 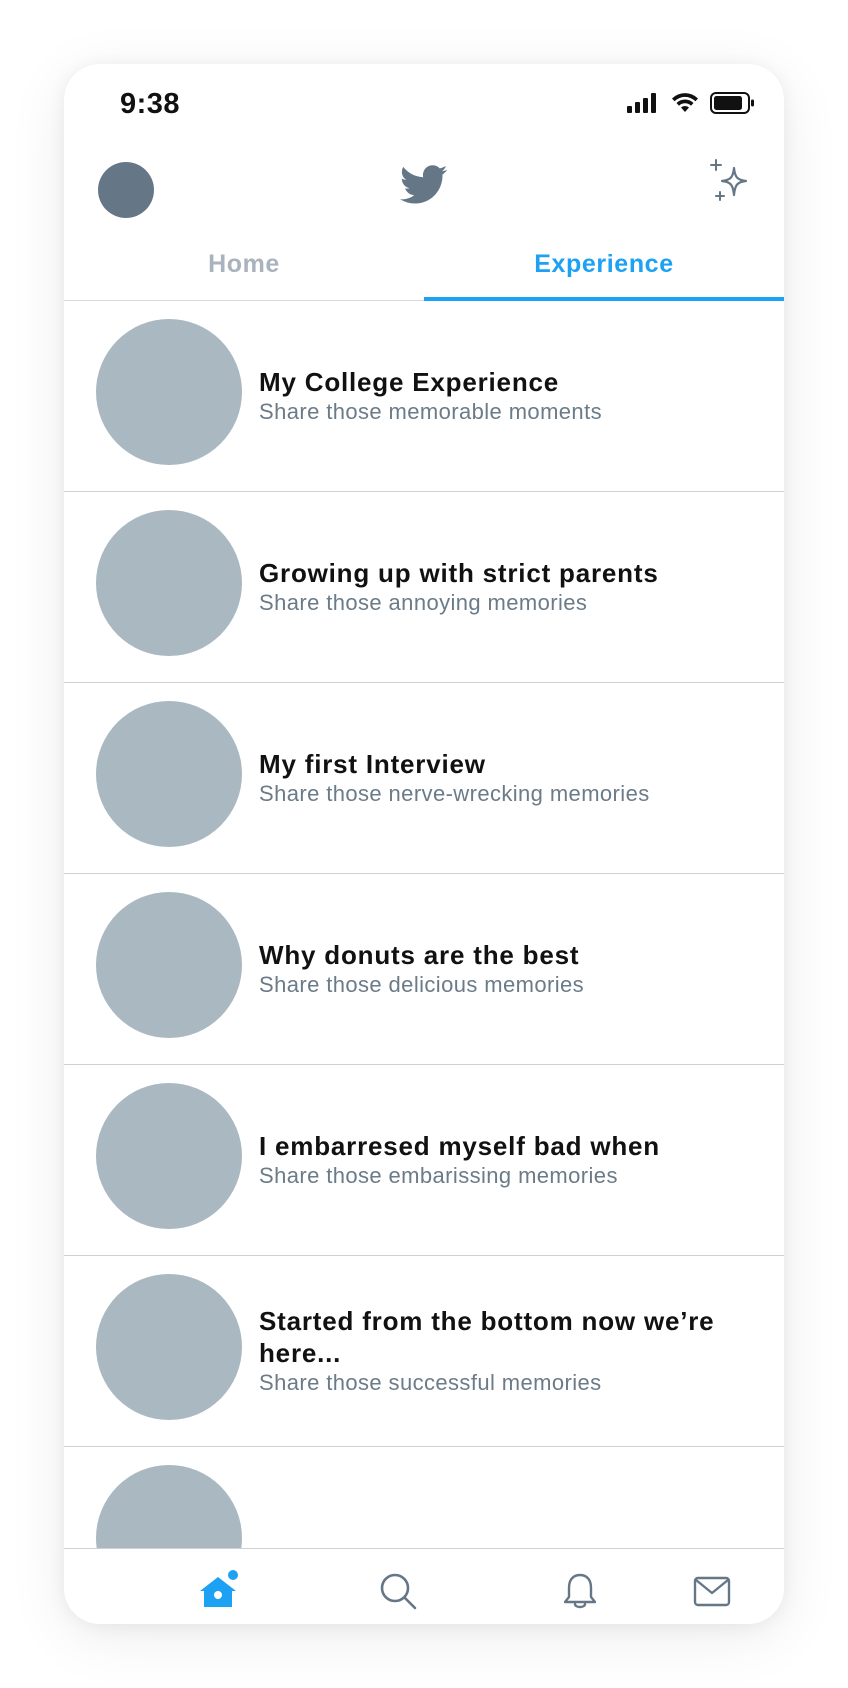 What do you see at coordinates (419, 955) in the screenshot?
I see `list-item-title: Why donuts are the best` at bounding box center [419, 955].